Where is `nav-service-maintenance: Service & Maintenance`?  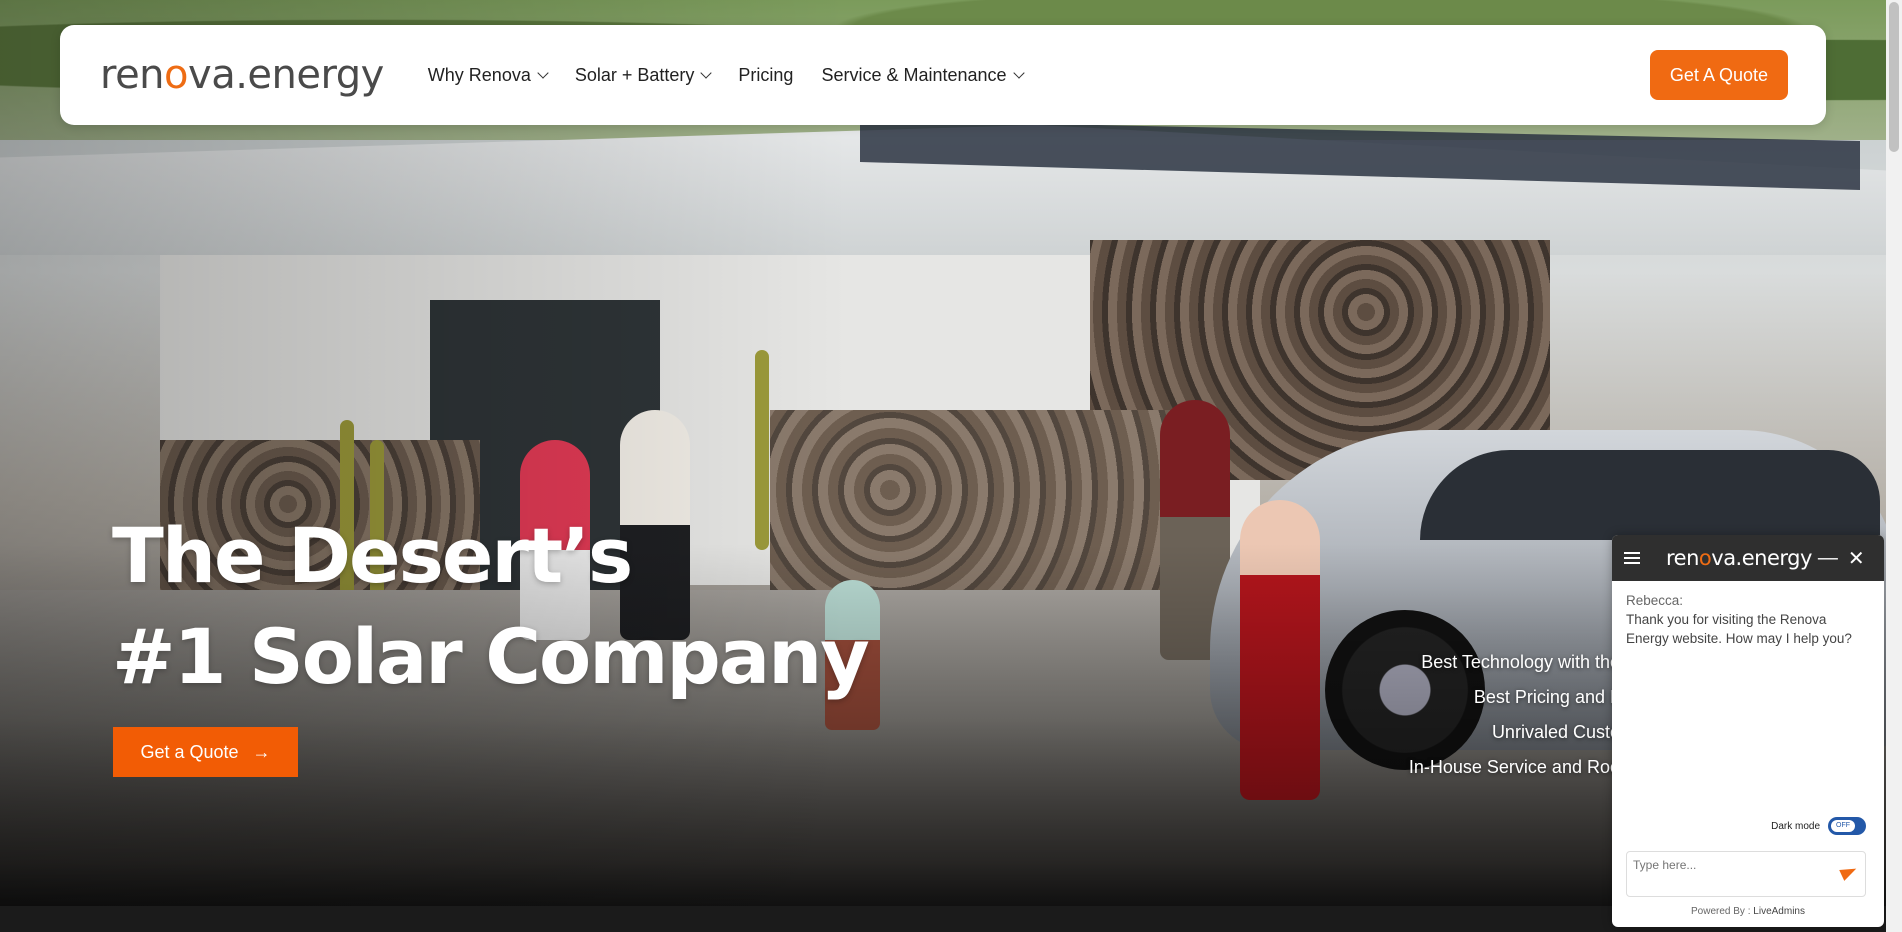 nav-service-maintenance: Service & Maintenance is located at coordinates (923, 75).